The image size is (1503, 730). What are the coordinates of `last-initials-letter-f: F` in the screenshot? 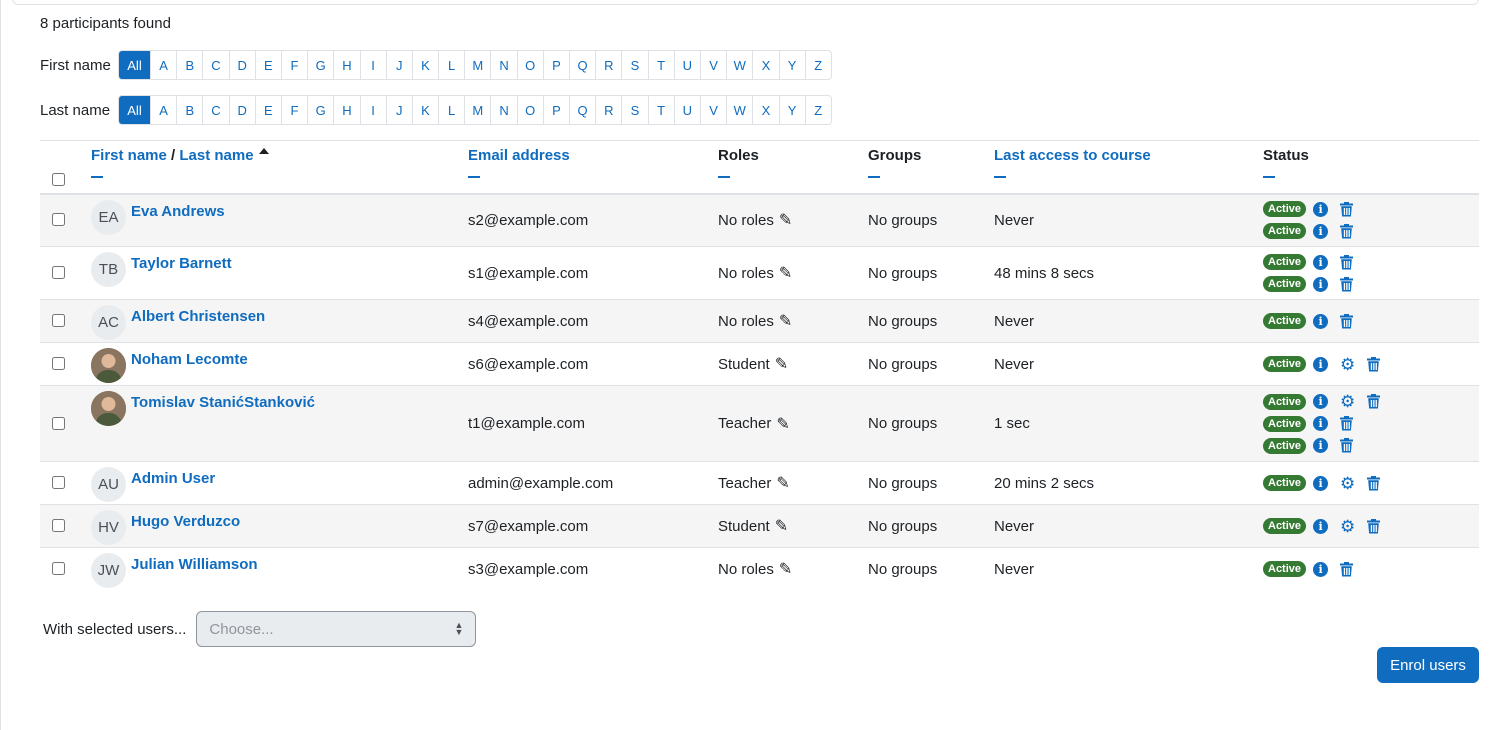 It's located at (293, 110).